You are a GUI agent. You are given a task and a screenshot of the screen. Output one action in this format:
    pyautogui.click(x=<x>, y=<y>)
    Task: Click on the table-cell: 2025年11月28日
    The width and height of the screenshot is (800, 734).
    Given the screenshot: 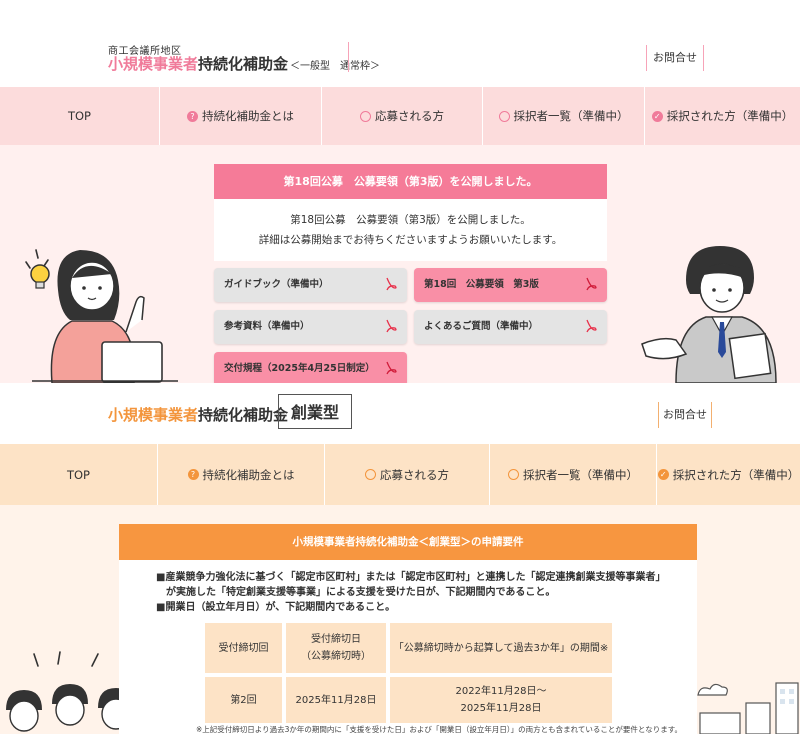 What is the action you would take?
    pyautogui.click(x=336, y=700)
    